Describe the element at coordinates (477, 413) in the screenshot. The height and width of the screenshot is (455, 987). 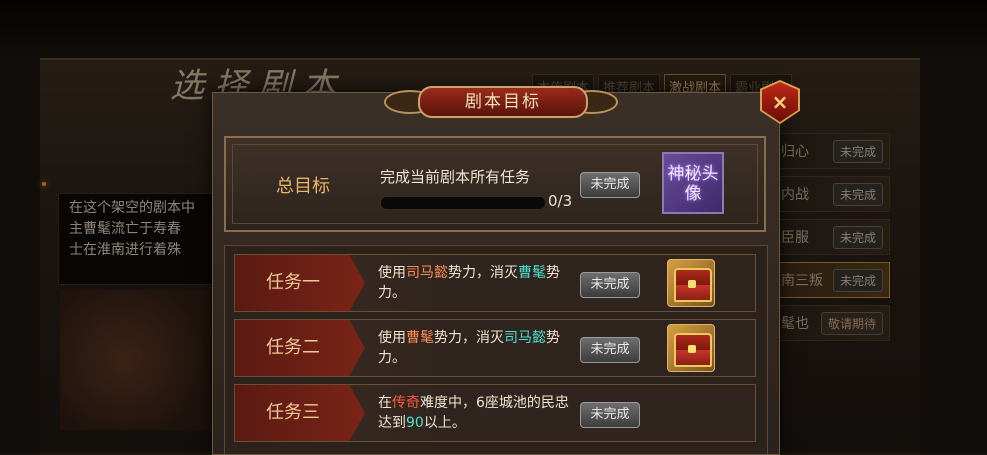
I see `task-description: 在传奇难度中，6座城池的民忠达到90以上。` at that location.